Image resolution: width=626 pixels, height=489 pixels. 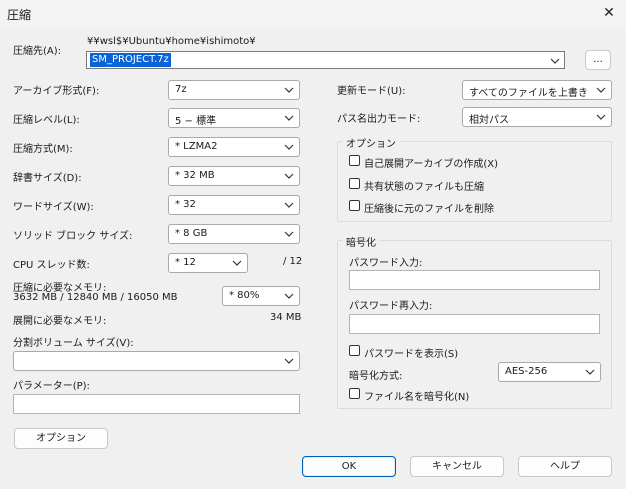 What do you see at coordinates (354, 160) in the screenshot?
I see `sfx-checkbox` at bounding box center [354, 160].